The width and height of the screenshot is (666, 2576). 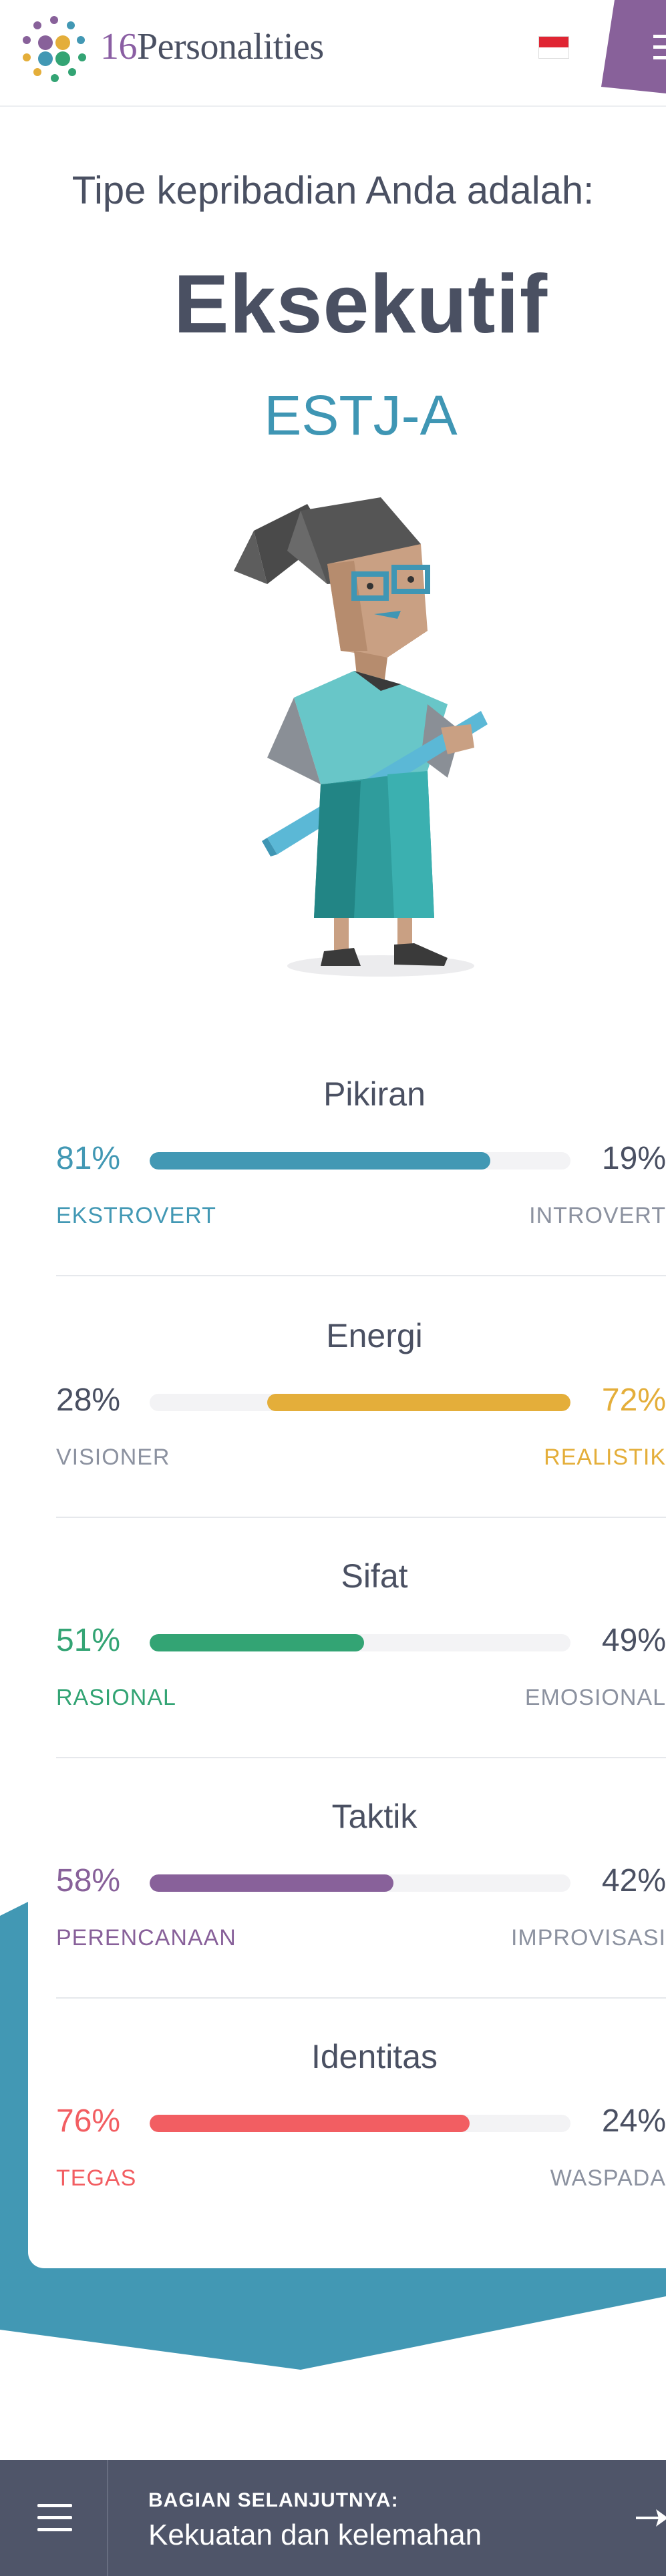 I want to click on trait-title: Identitas, so click(x=374, y=2056).